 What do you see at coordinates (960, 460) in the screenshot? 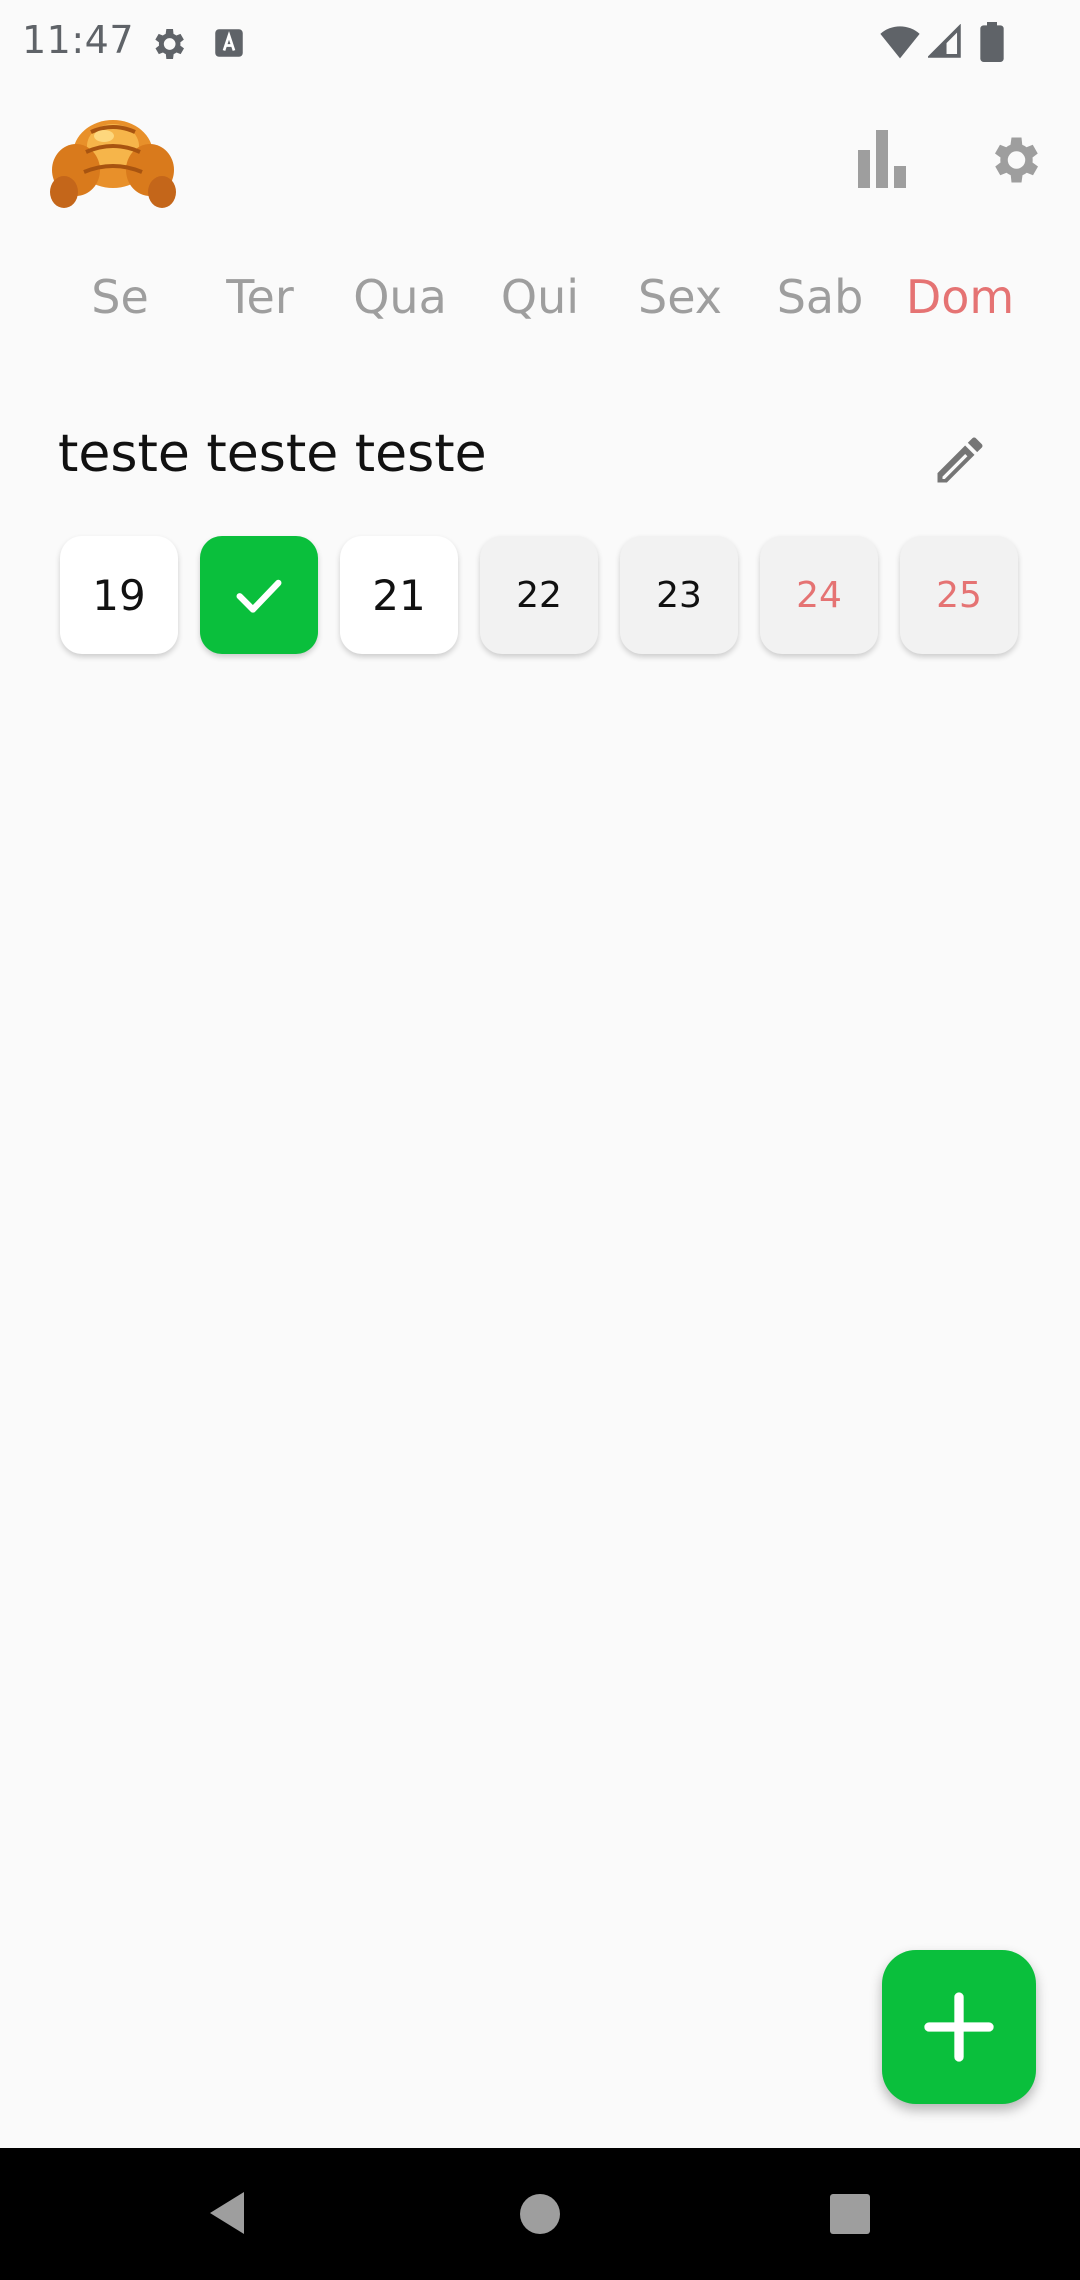
I see `edit-icon` at bounding box center [960, 460].